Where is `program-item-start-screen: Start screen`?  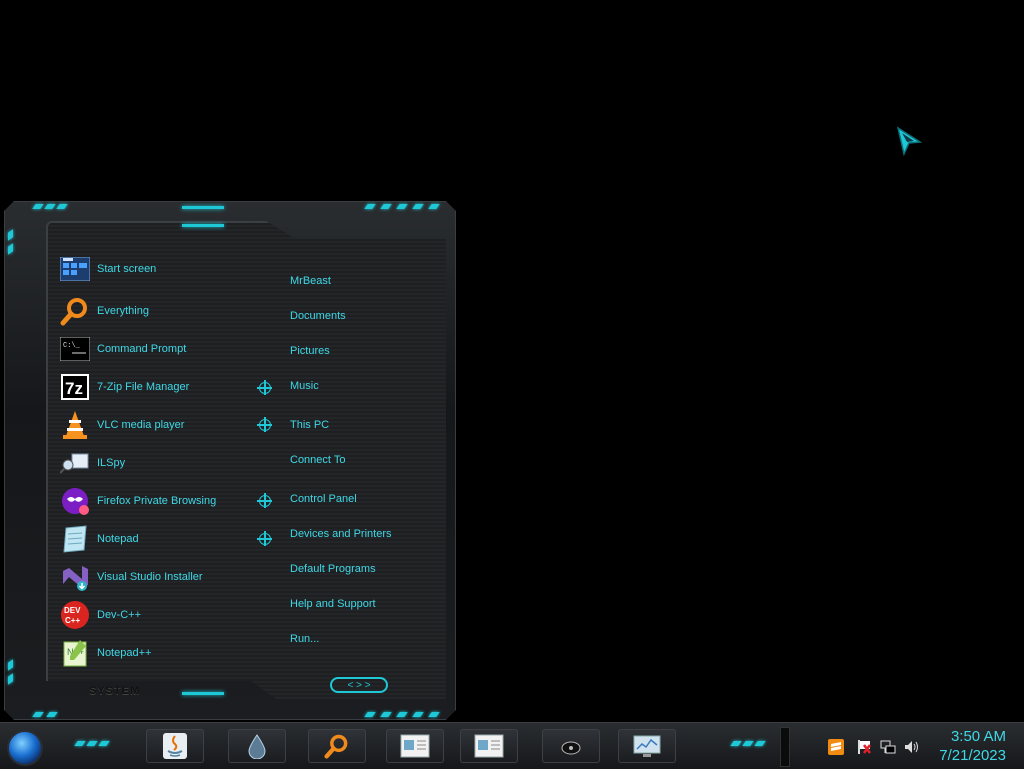 program-item-start-screen: Start screen is located at coordinates (107, 269).